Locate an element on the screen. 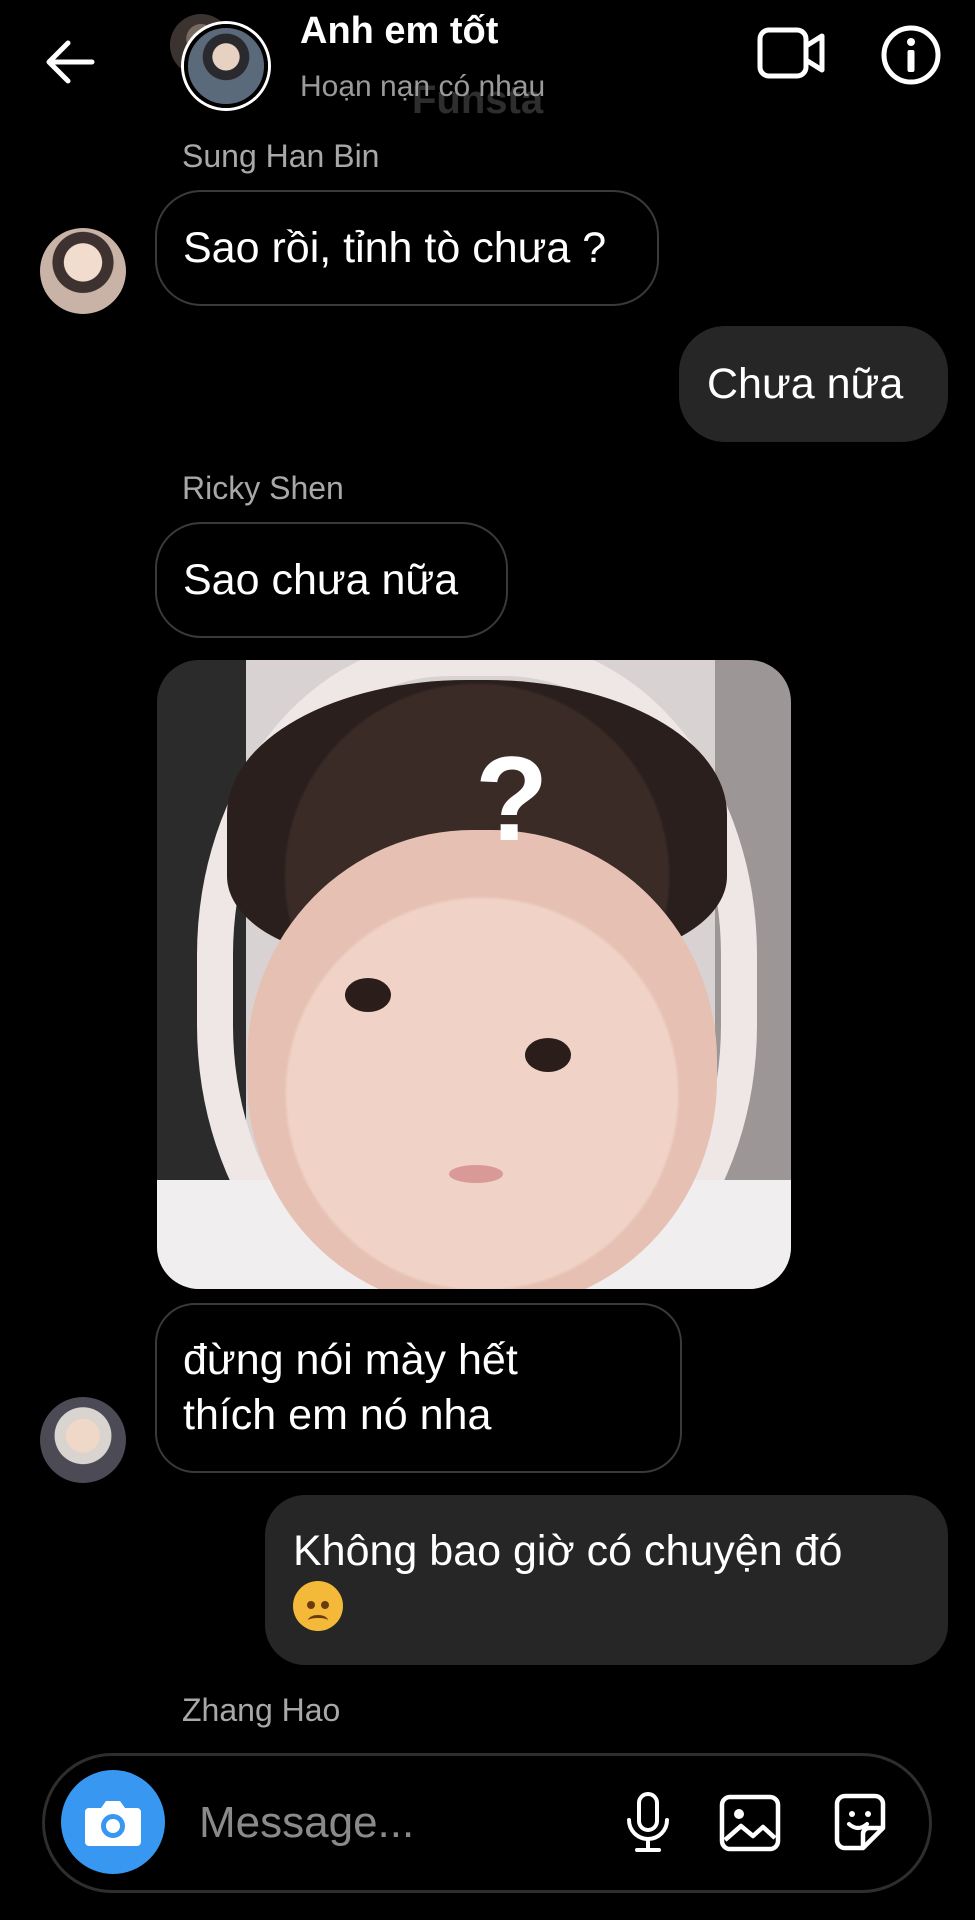 The height and width of the screenshot is (1920, 975). chat-header: Anh em tốt Funsta Hoạn nạn có nhau is located at coordinates (487, 70).